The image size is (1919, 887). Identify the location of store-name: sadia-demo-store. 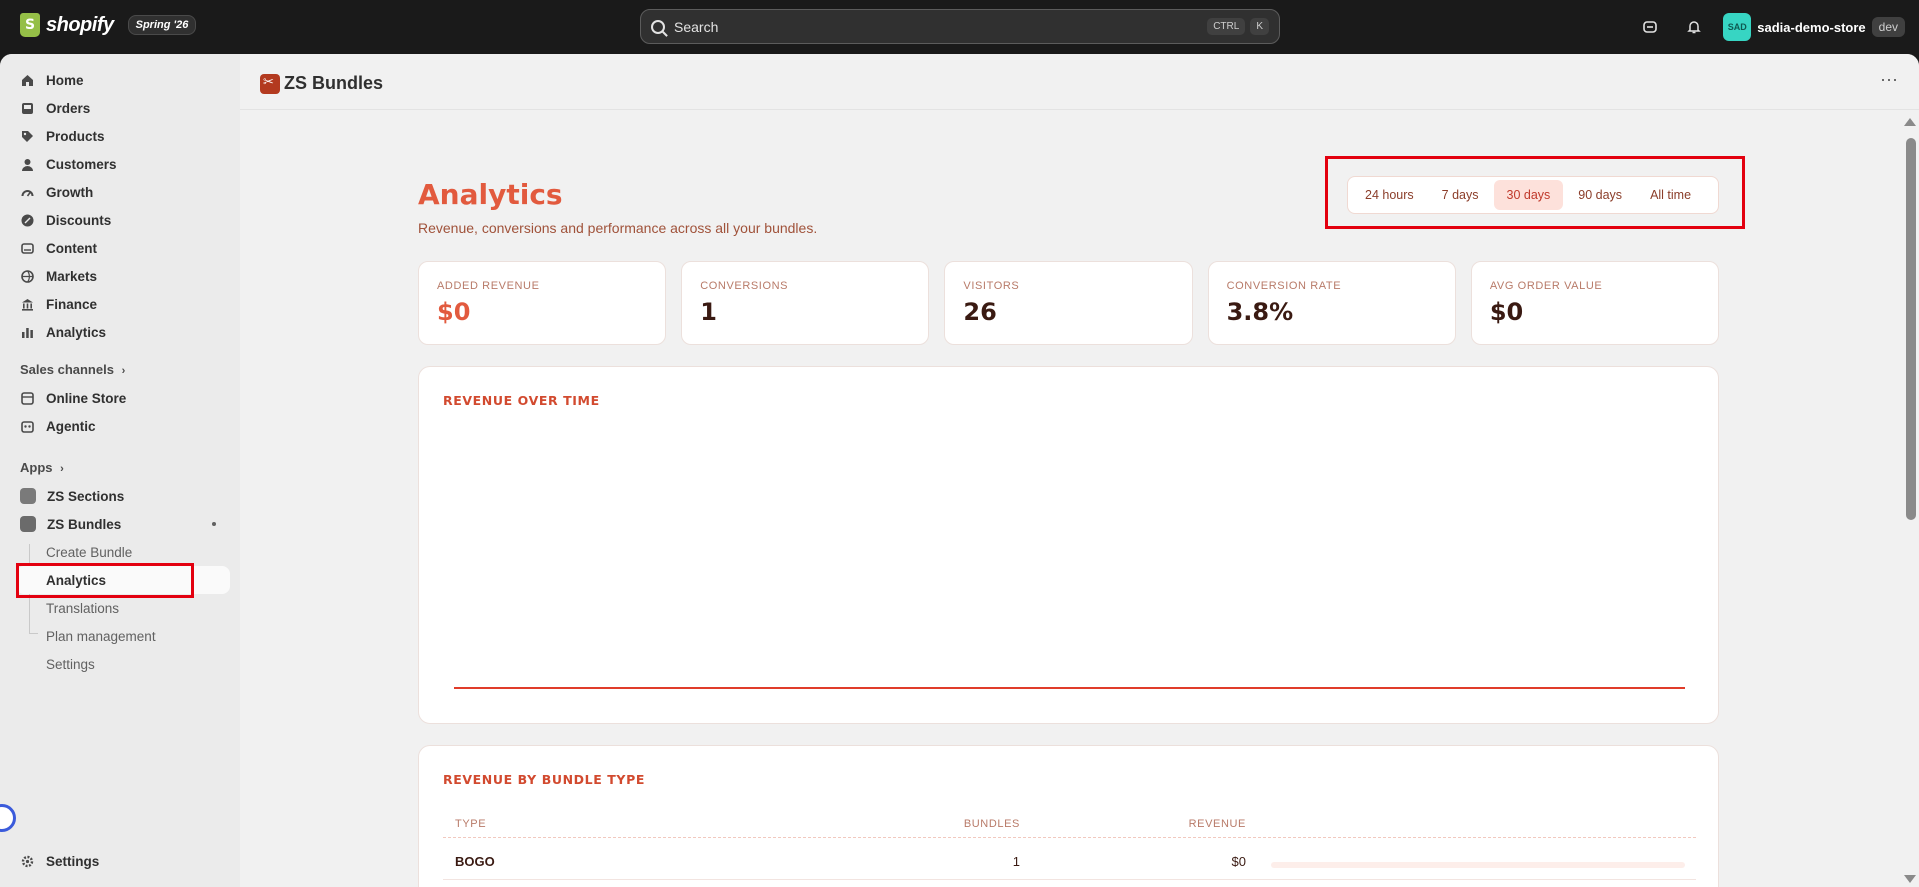
(1811, 27).